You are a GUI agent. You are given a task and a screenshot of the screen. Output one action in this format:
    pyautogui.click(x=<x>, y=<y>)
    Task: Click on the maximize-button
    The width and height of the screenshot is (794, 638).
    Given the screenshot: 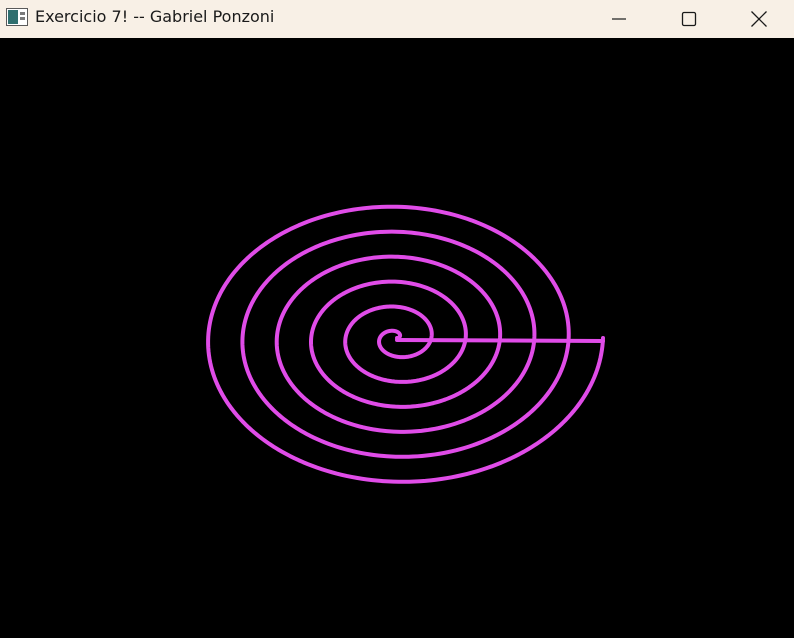 What is the action you would take?
    pyautogui.click(x=689, y=19)
    